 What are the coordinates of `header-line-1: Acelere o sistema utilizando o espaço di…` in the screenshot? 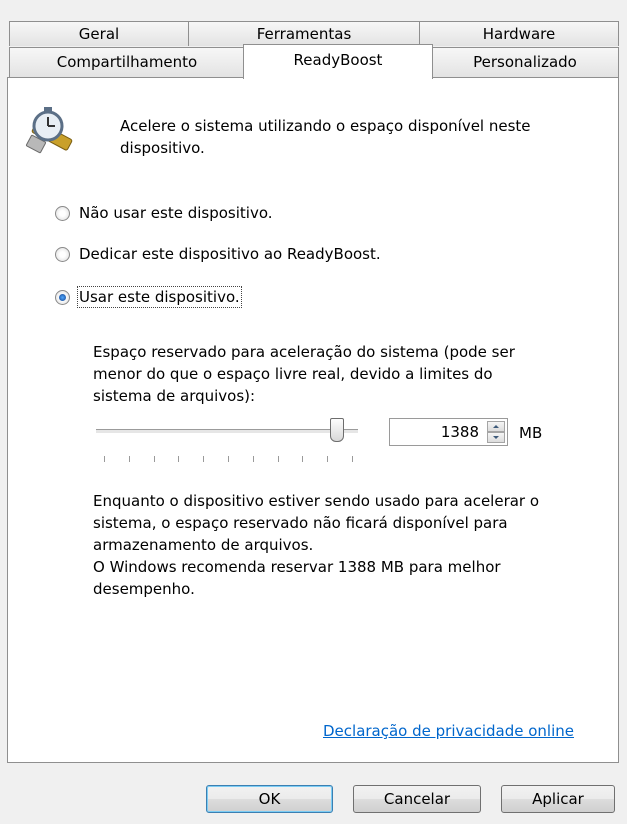 It's located at (325, 126).